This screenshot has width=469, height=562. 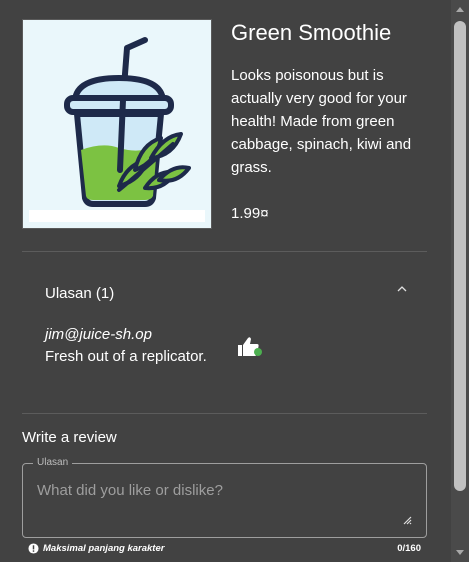 What do you see at coordinates (130, 490) in the screenshot?
I see `review-placeholder: What did you like or dislike?` at bounding box center [130, 490].